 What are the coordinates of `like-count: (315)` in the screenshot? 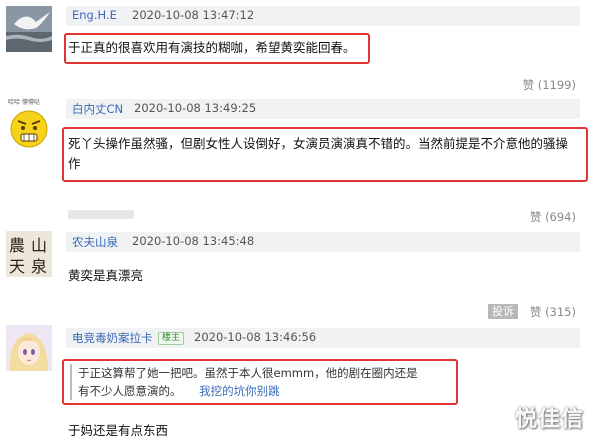 It's located at (560, 312).